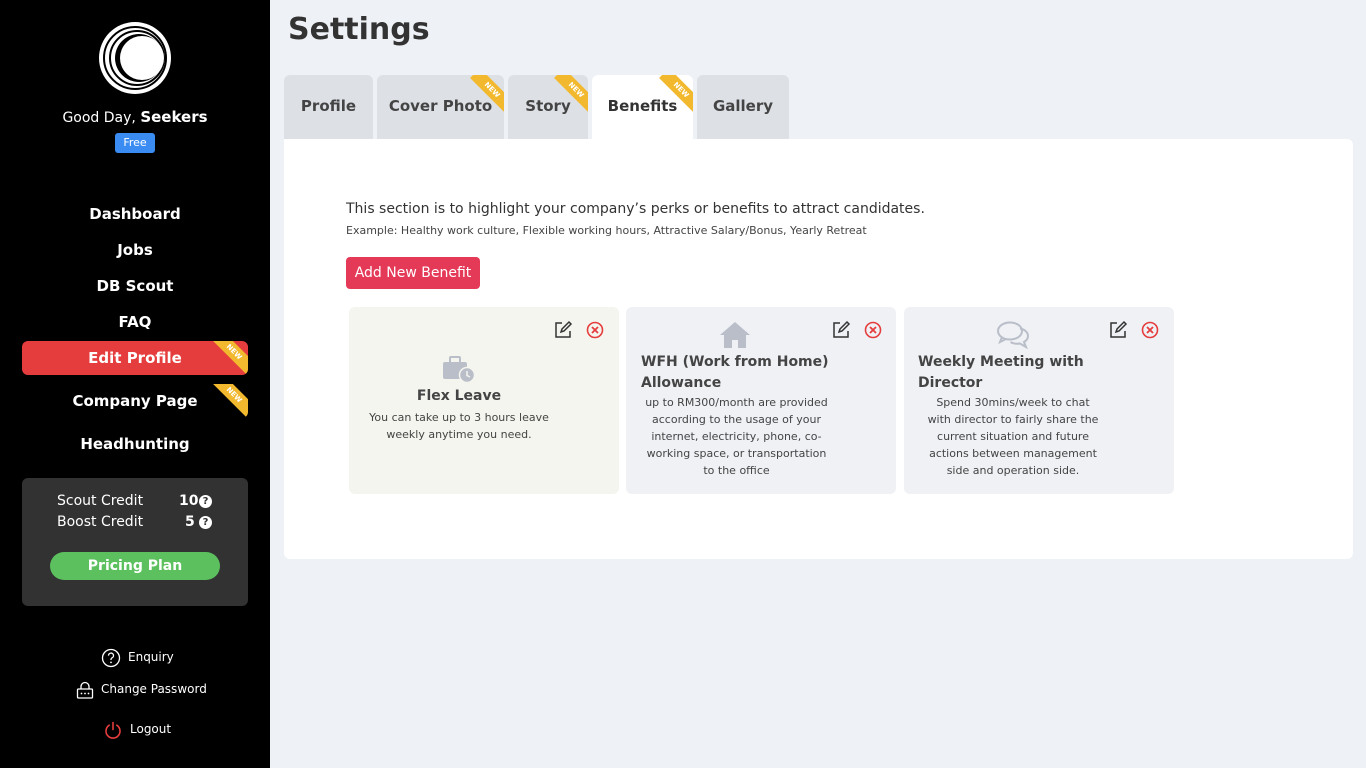  What do you see at coordinates (735, 372) in the screenshot?
I see `benefit-title: WFH (Work from Home) Allowance` at bounding box center [735, 372].